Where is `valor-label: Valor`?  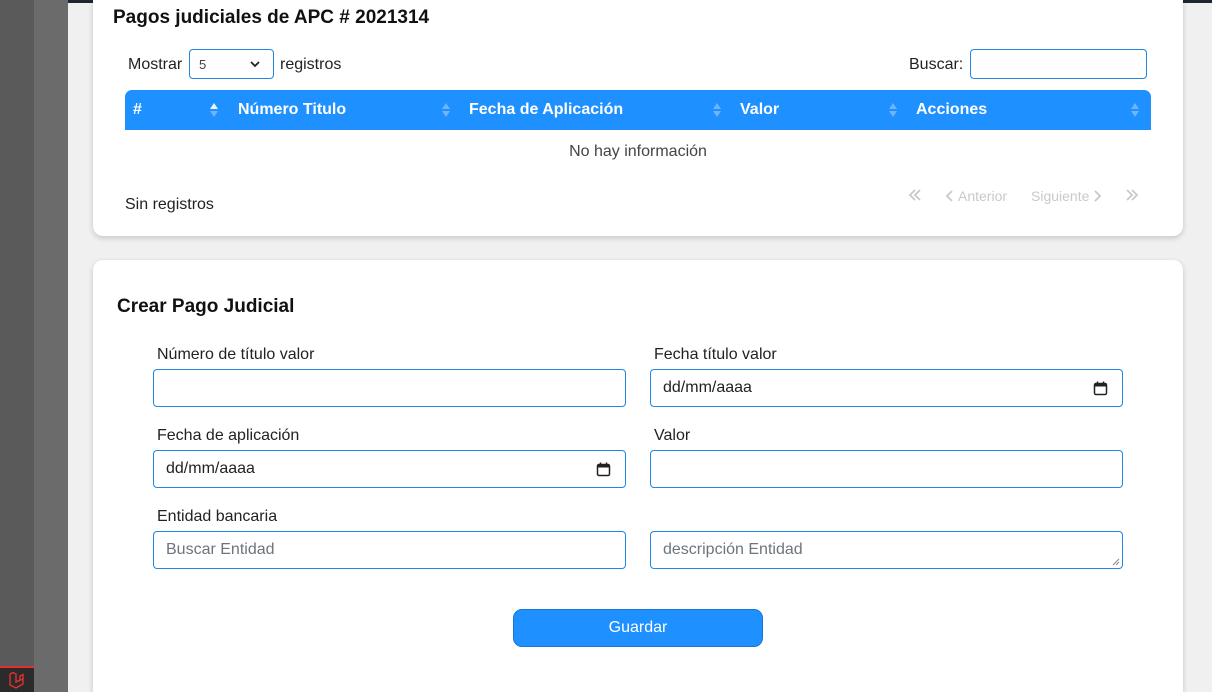
valor-label: Valor is located at coordinates (672, 435).